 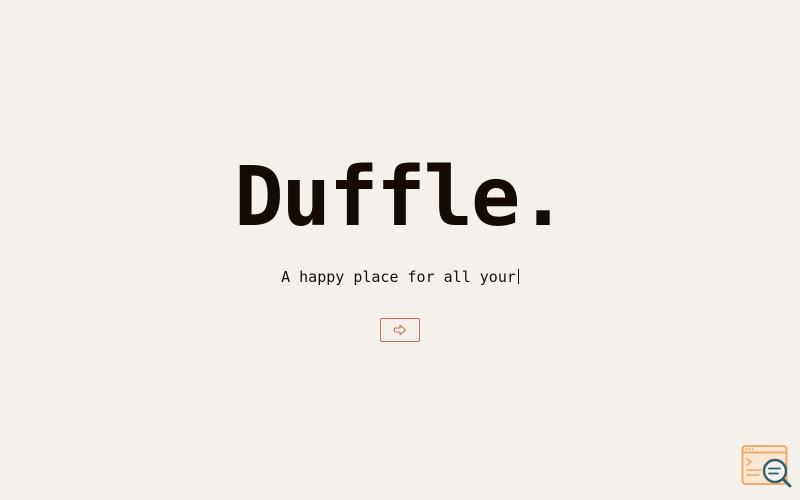 I want to click on browser-search-icon, so click(x=767, y=467).